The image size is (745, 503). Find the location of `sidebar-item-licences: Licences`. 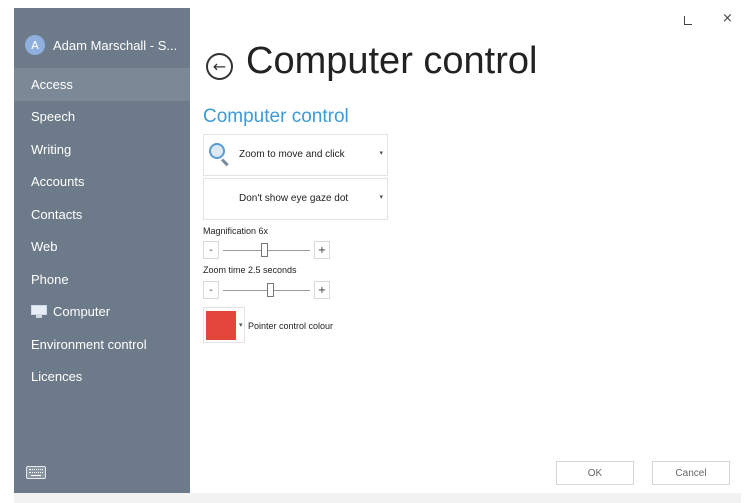

sidebar-item-licences: Licences is located at coordinates (102, 377).